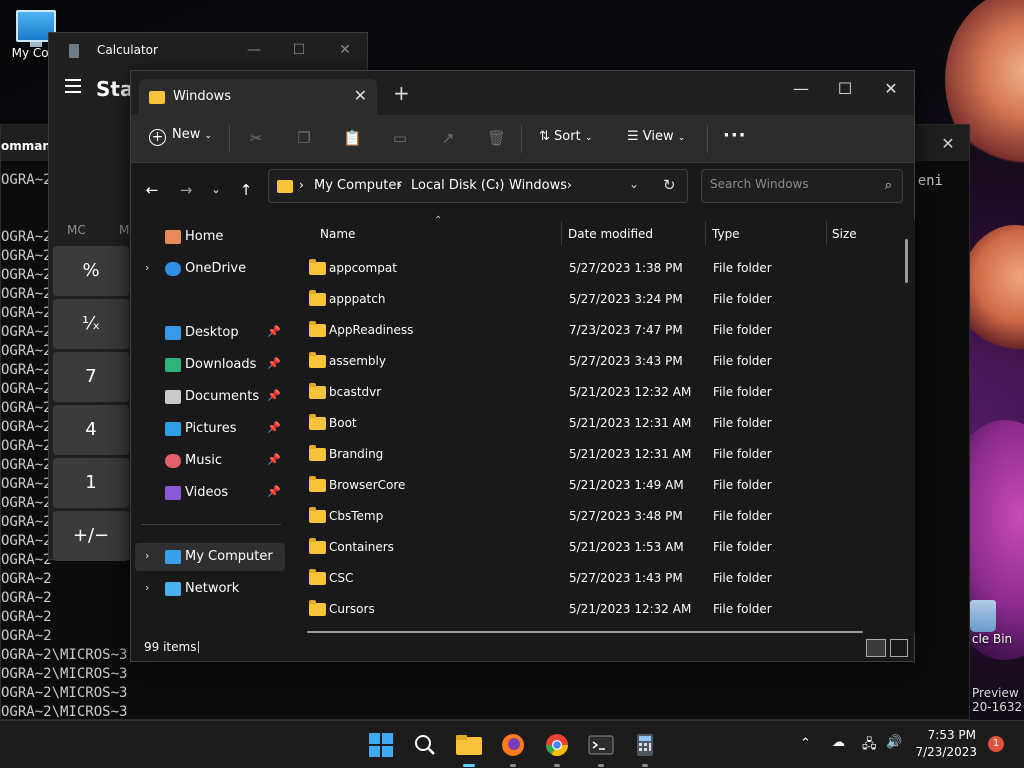 The image size is (1024, 768). What do you see at coordinates (610, 234) in the screenshot?
I see `column-header-date: Date modified` at bounding box center [610, 234].